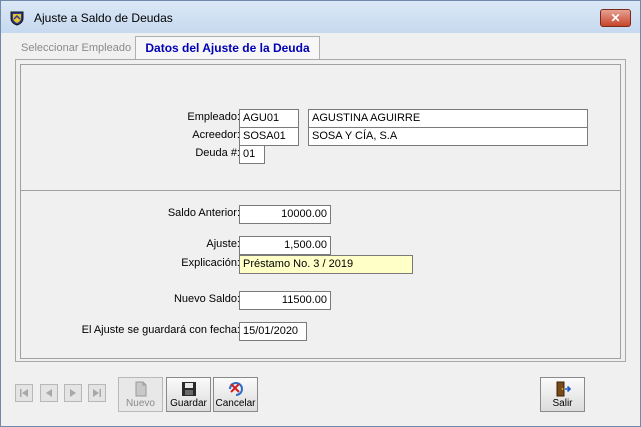  What do you see at coordinates (320, 17) in the screenshot?
I see `title-bar: Ajuste a Saldo de Deudas ✕` at bounding box center [320, 17].